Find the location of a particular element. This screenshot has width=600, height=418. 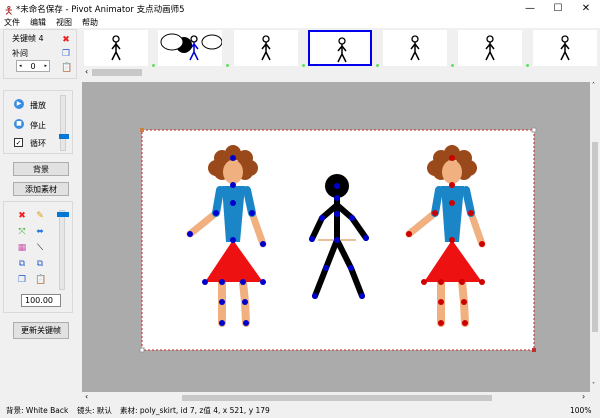

status-camera: 镜头: 默认 is located at coordinates (94, 410).